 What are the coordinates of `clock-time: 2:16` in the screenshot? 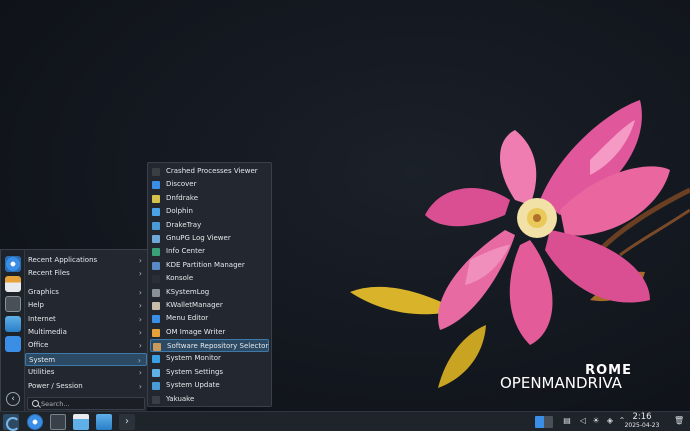 It's located at (642, 417).